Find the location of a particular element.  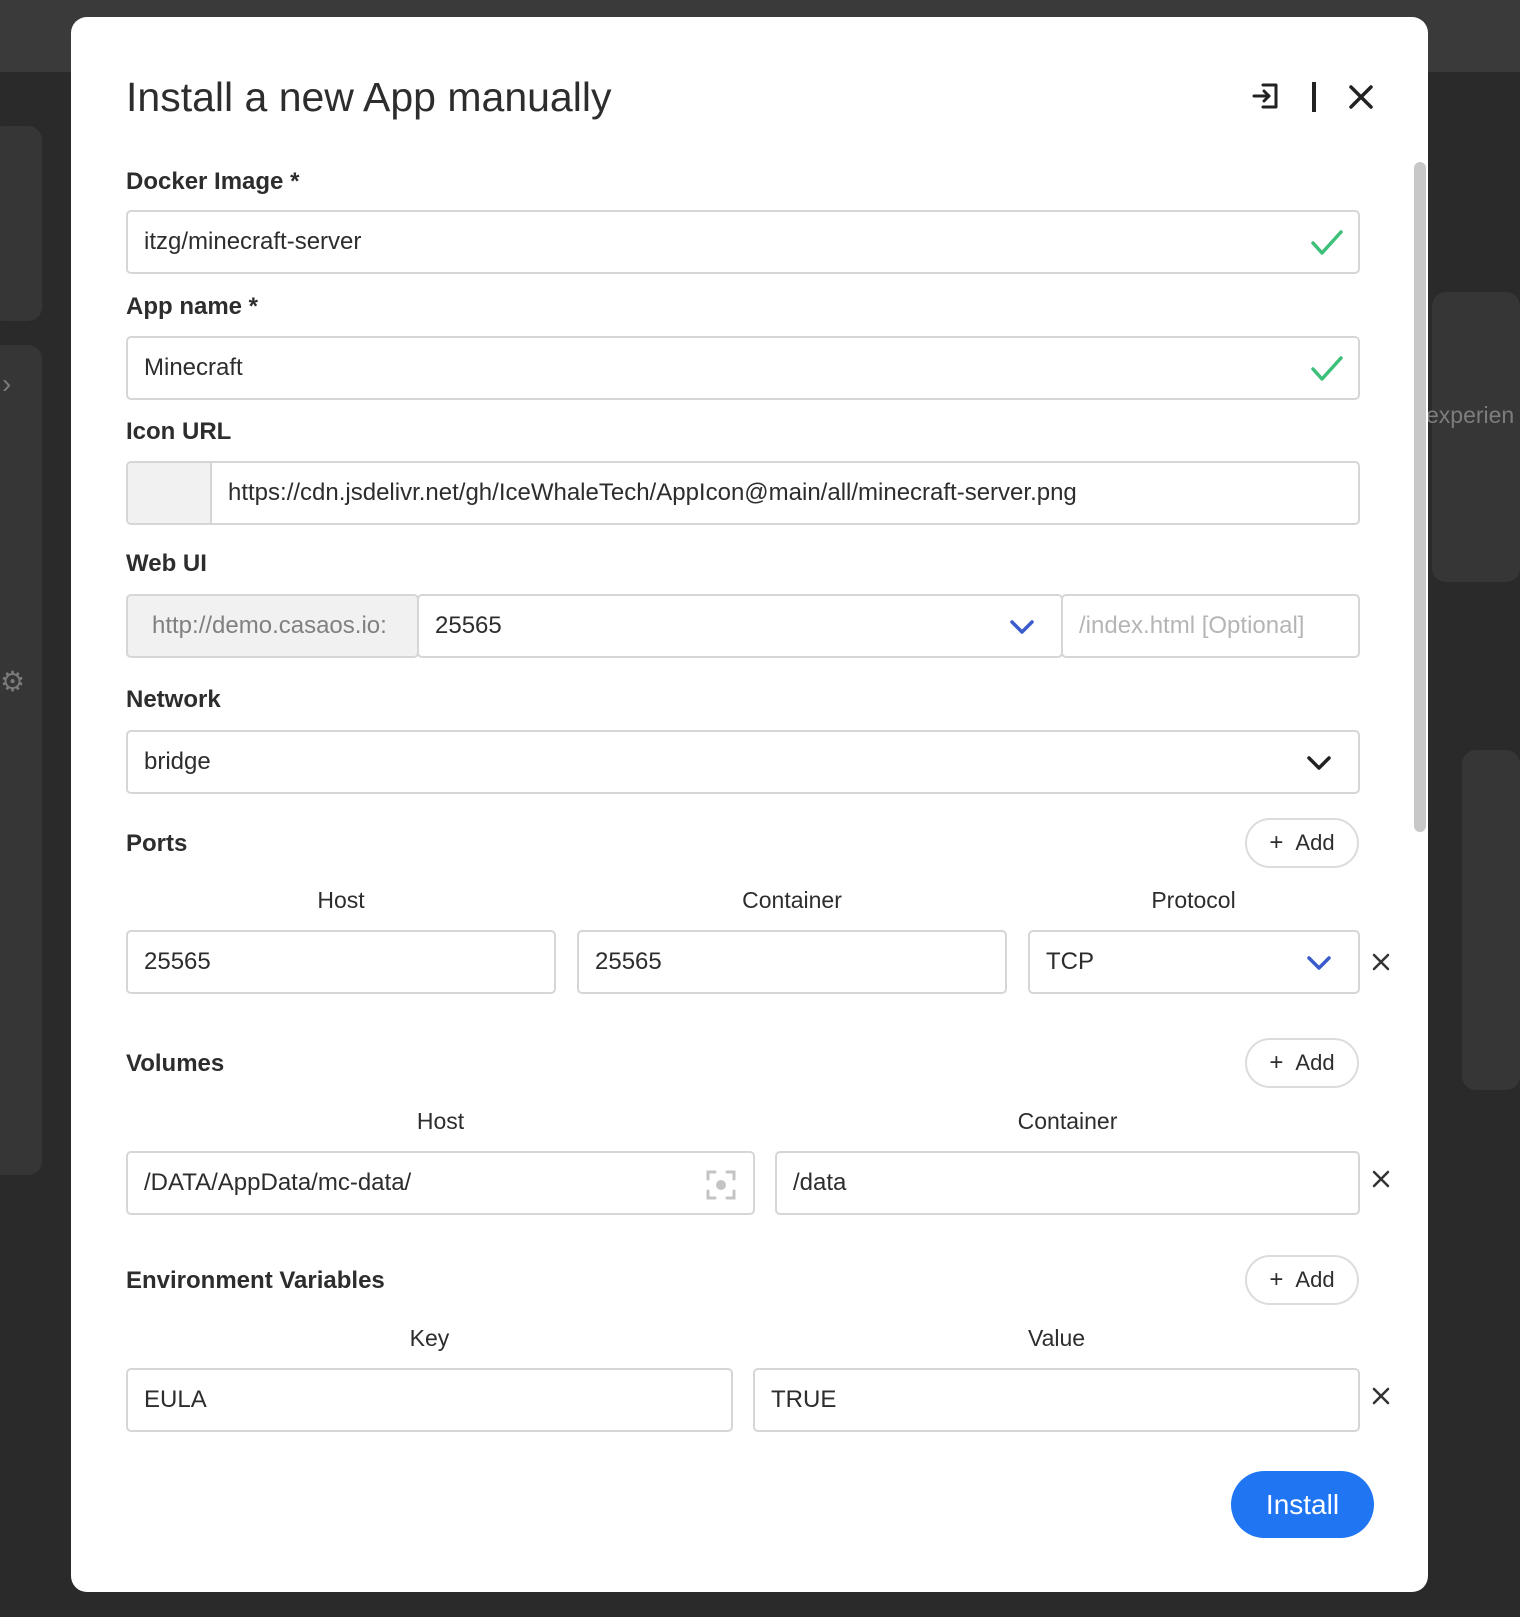

port-container-value: 25565 is located at coordinates (628, 961).